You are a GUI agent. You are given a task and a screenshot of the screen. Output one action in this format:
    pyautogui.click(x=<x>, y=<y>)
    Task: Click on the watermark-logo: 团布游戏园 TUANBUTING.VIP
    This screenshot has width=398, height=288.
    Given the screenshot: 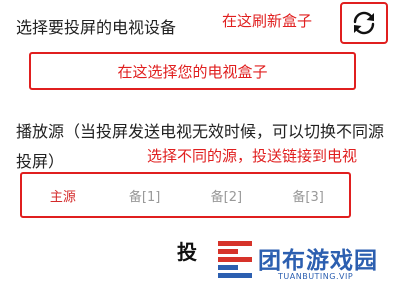 What is the action you would take?
    pyautogui.click(x=304, y=262)
    